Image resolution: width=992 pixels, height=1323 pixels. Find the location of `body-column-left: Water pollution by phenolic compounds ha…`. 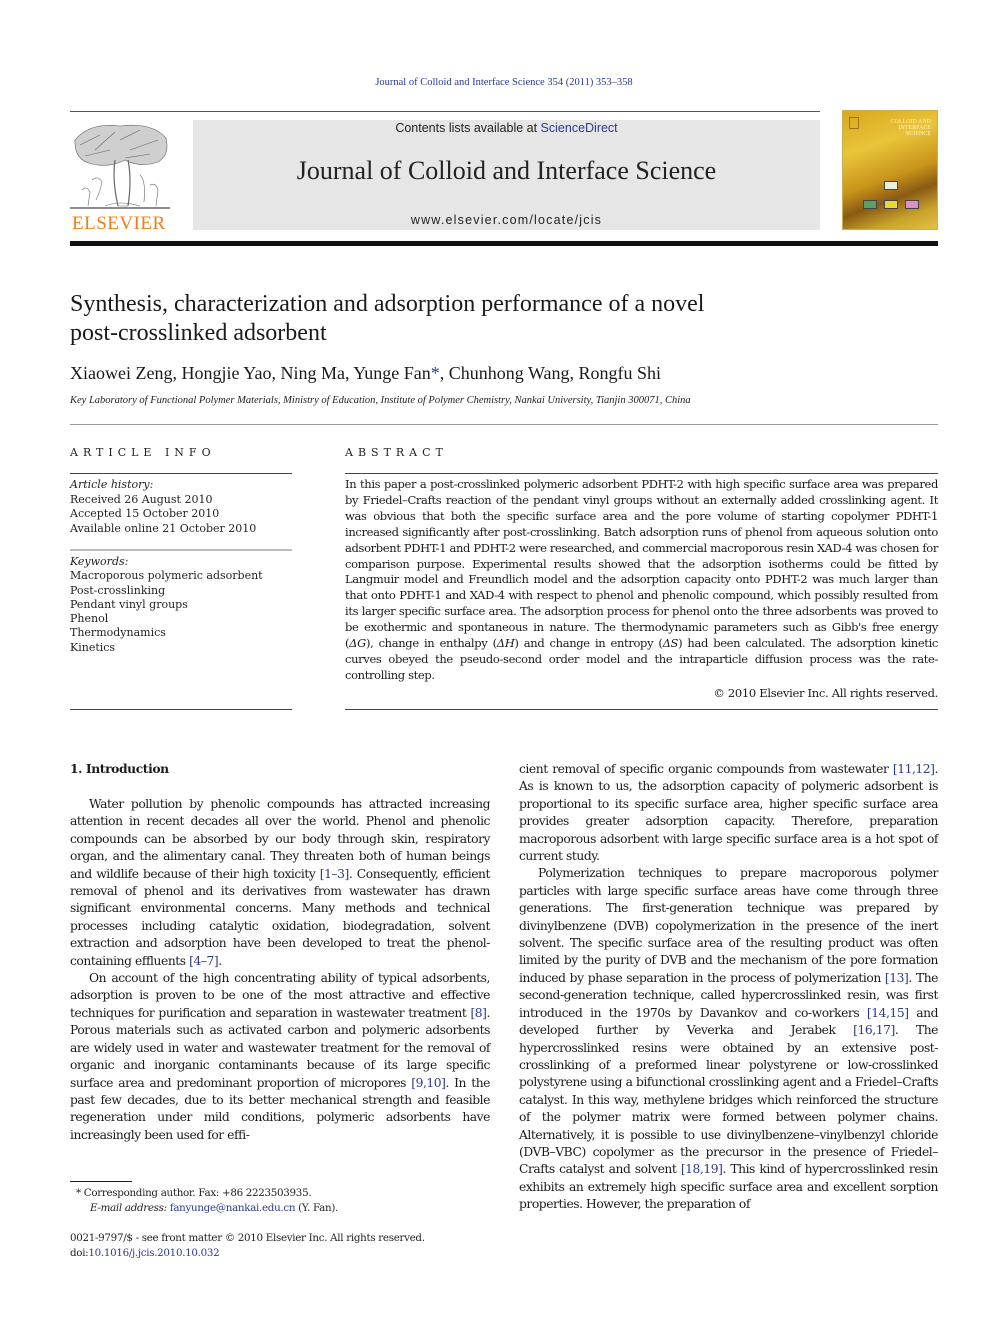

body-column-left: Water pollution by phenolic compounds ha… is located at coordinates (280, 970).